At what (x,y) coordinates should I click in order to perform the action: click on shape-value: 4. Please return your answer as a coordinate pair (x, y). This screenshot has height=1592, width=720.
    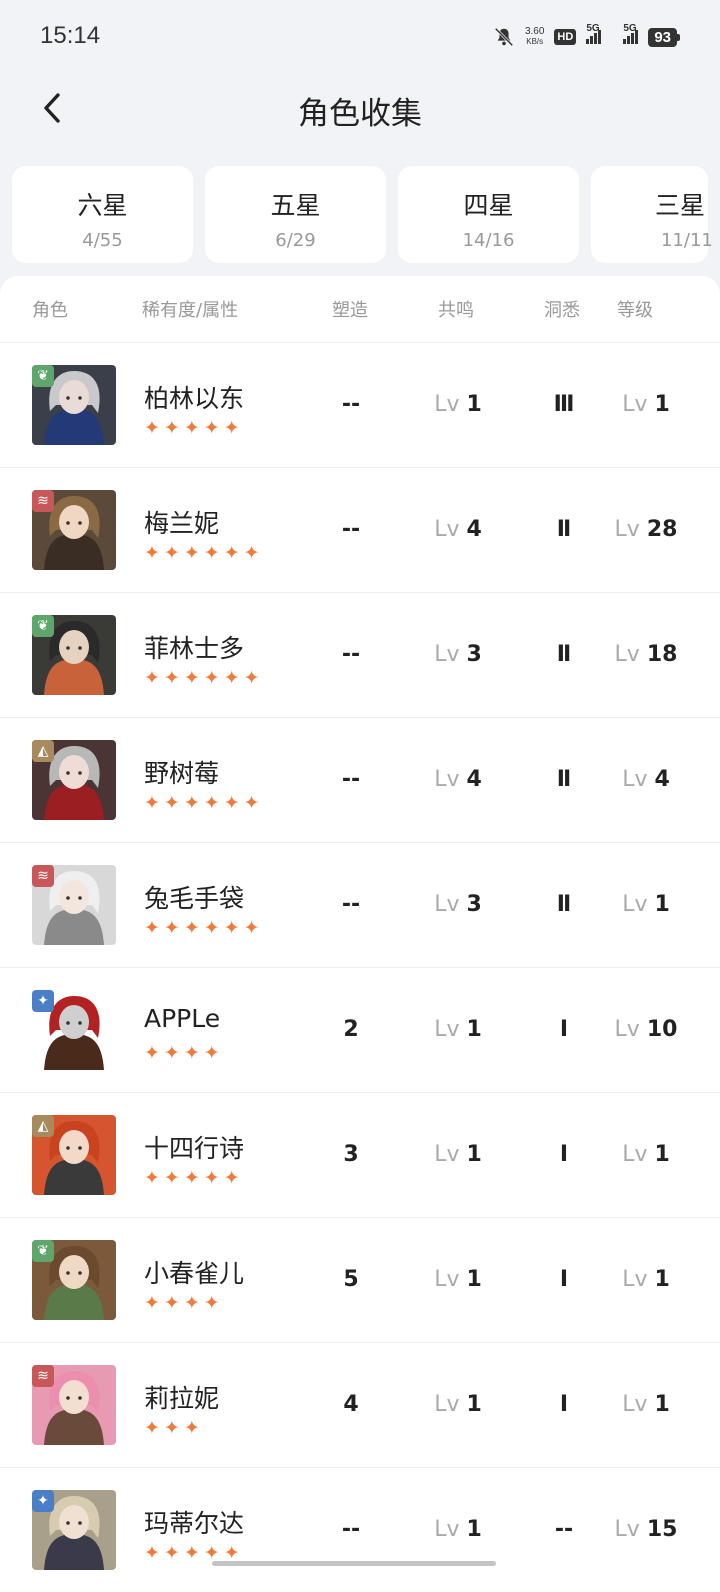
    Looking at the image, I should click on (351, 1404).